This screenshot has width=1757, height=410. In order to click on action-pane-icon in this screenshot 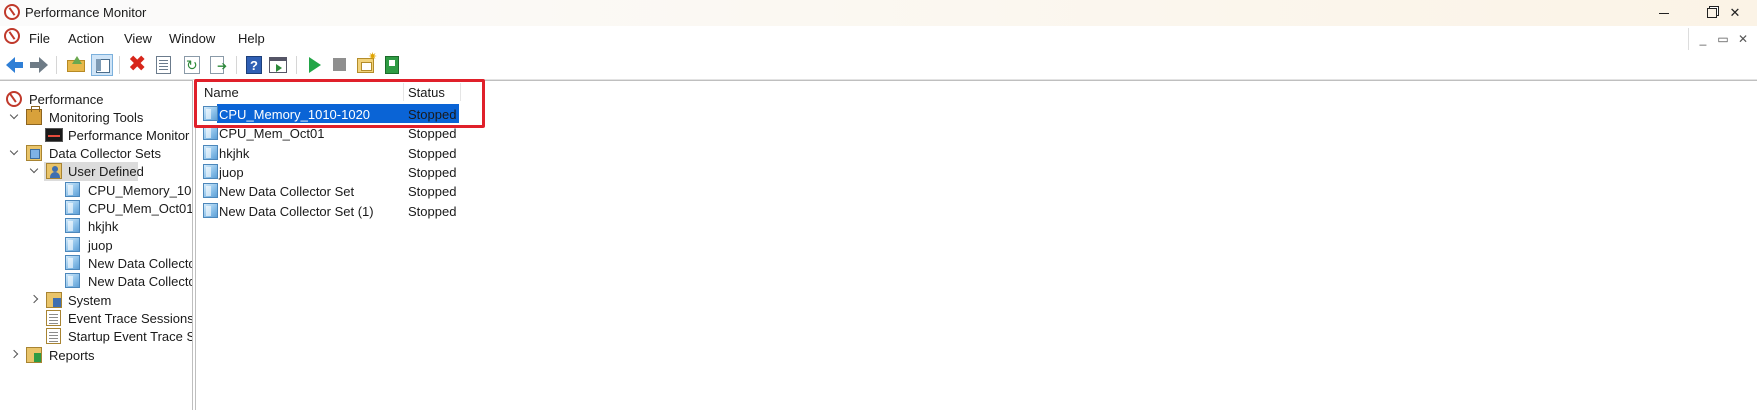, I will do `click(278, 65)`.